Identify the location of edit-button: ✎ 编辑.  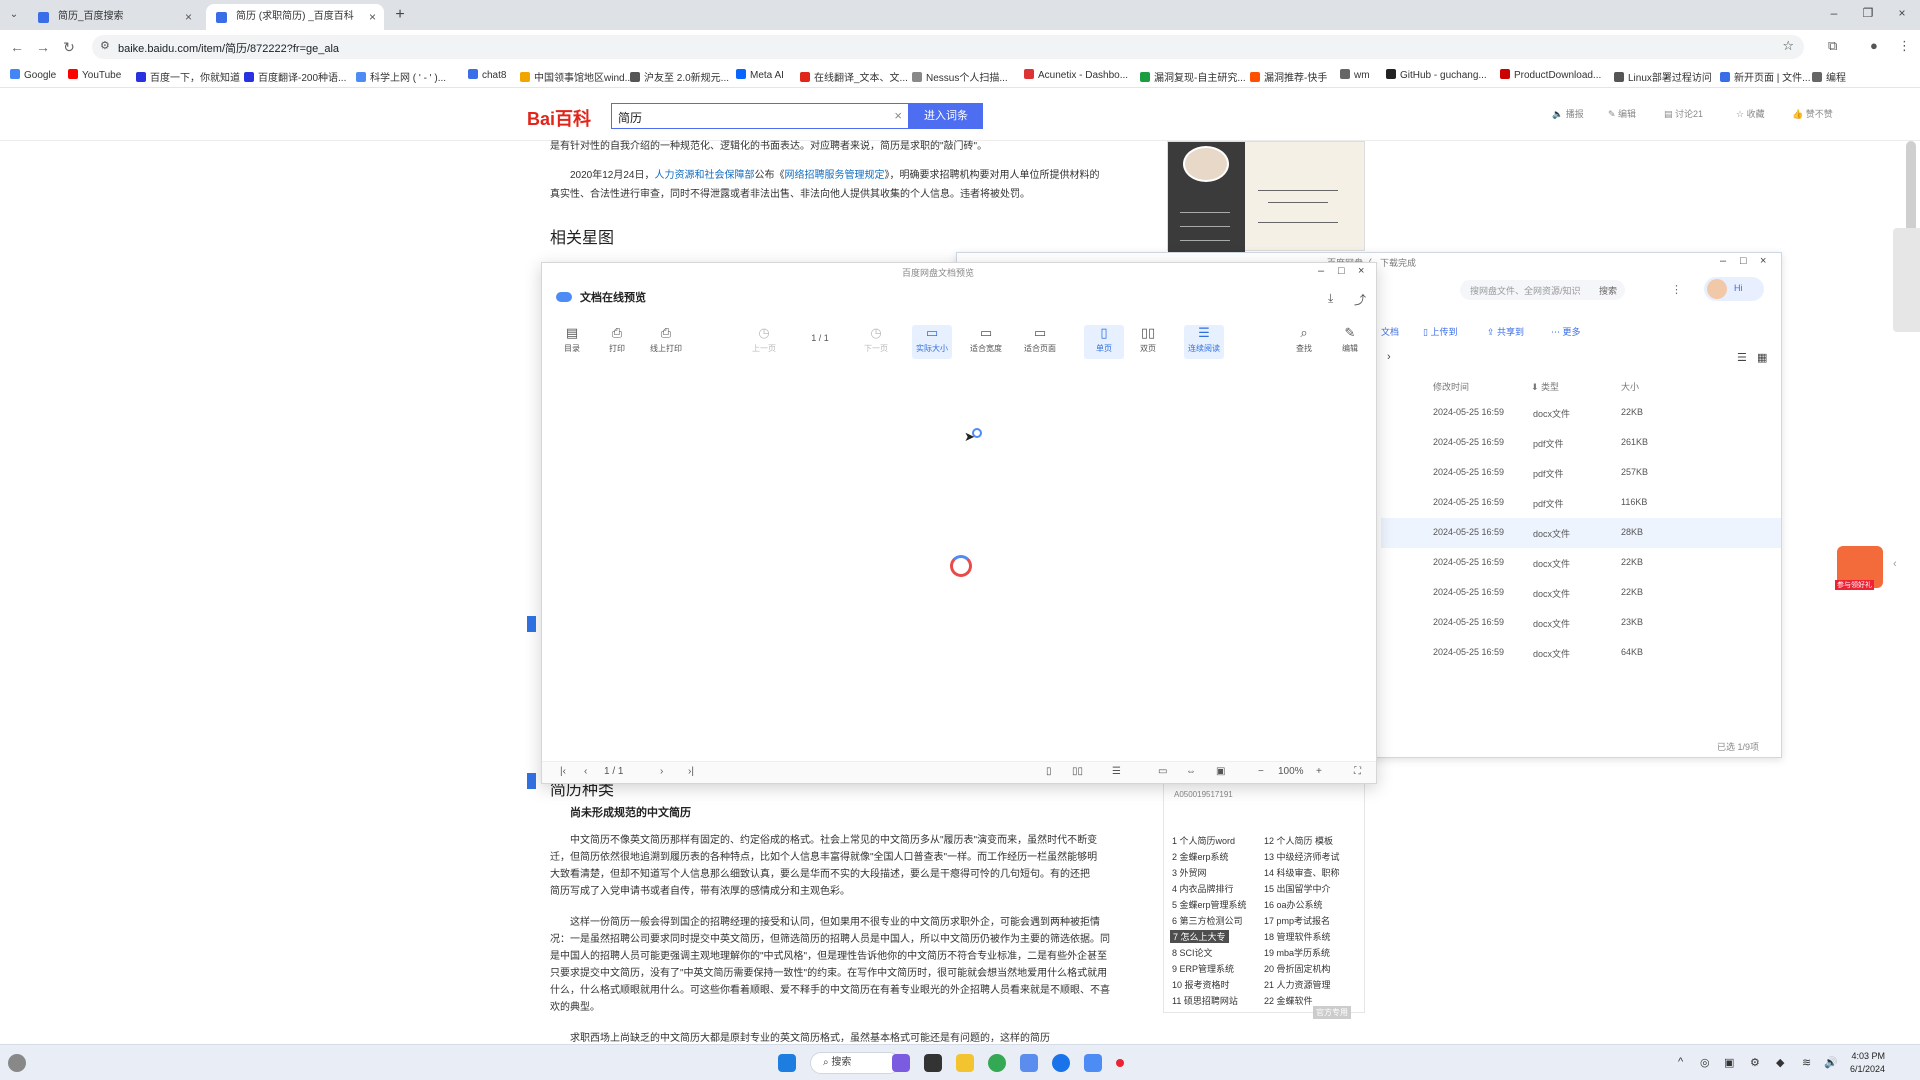
(1622, 113).